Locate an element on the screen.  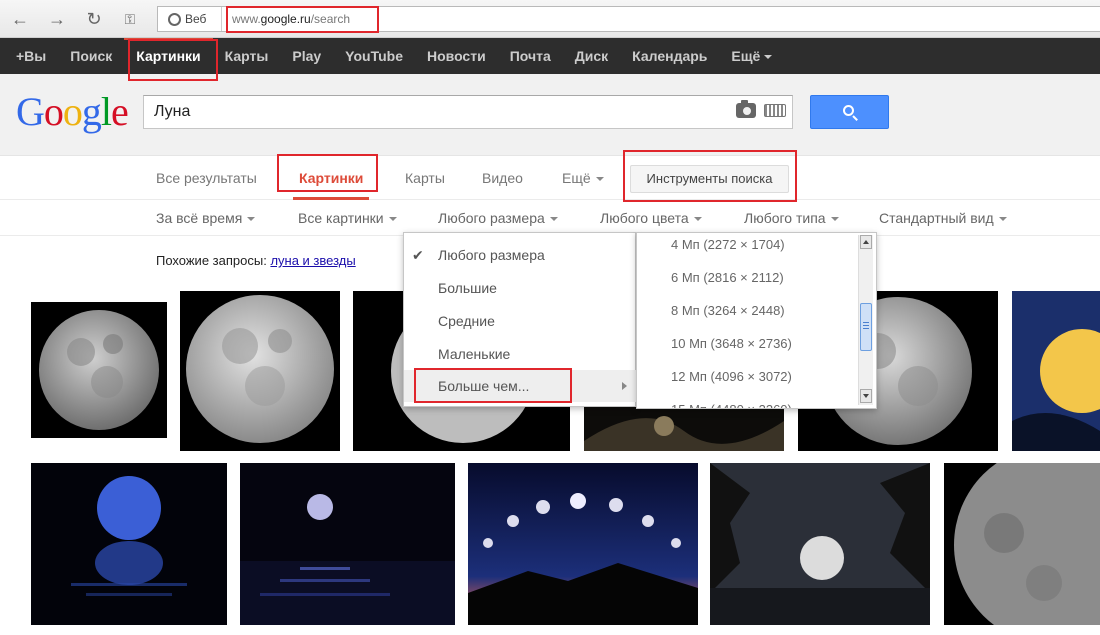
mp-option-8: 8 Мп (3264 × 2448) is located at coordinates (728, 311).